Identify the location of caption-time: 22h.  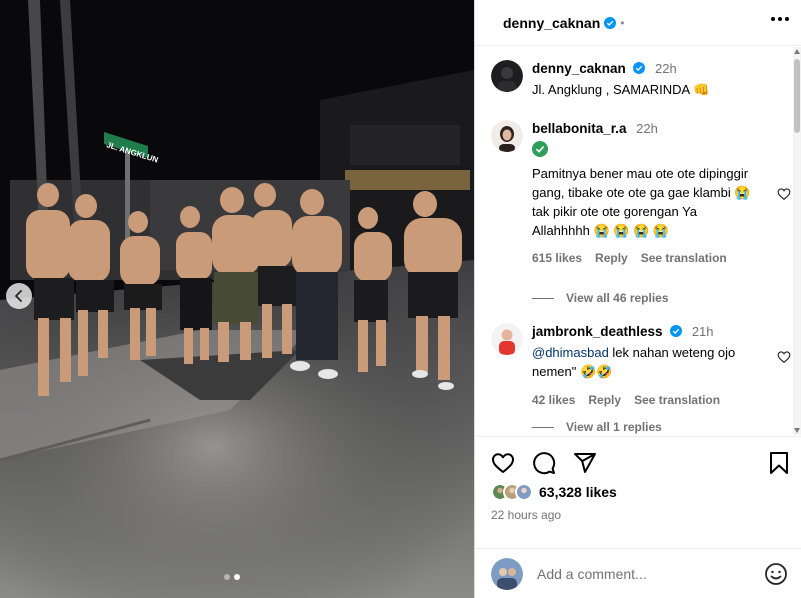
(666, 68).